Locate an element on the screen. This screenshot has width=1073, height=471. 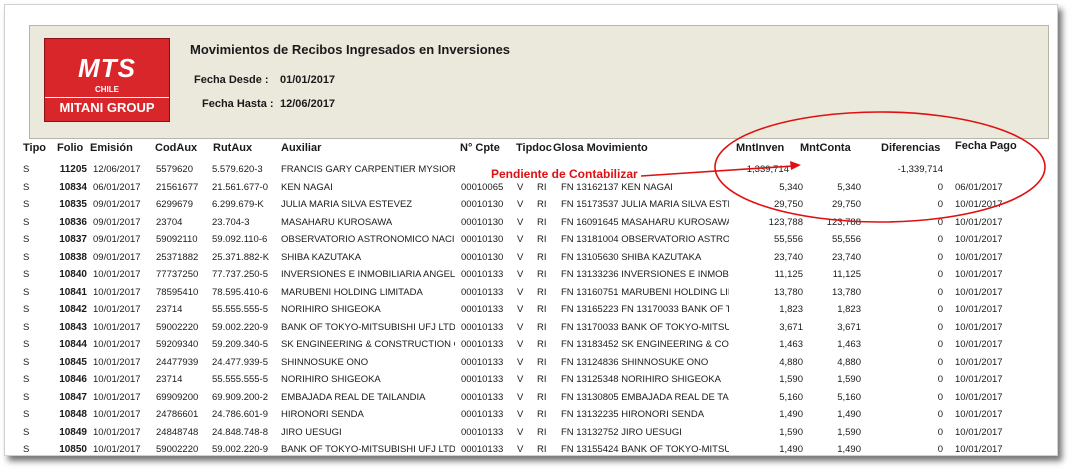
annotation-overlay is located at coordinates (843, 167).